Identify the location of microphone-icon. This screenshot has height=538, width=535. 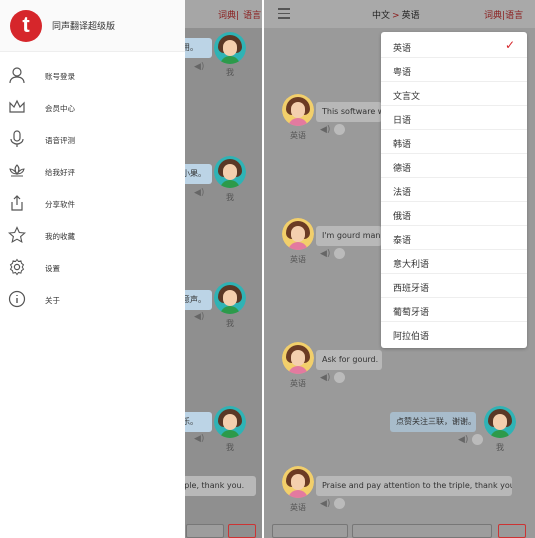
(17, 138).